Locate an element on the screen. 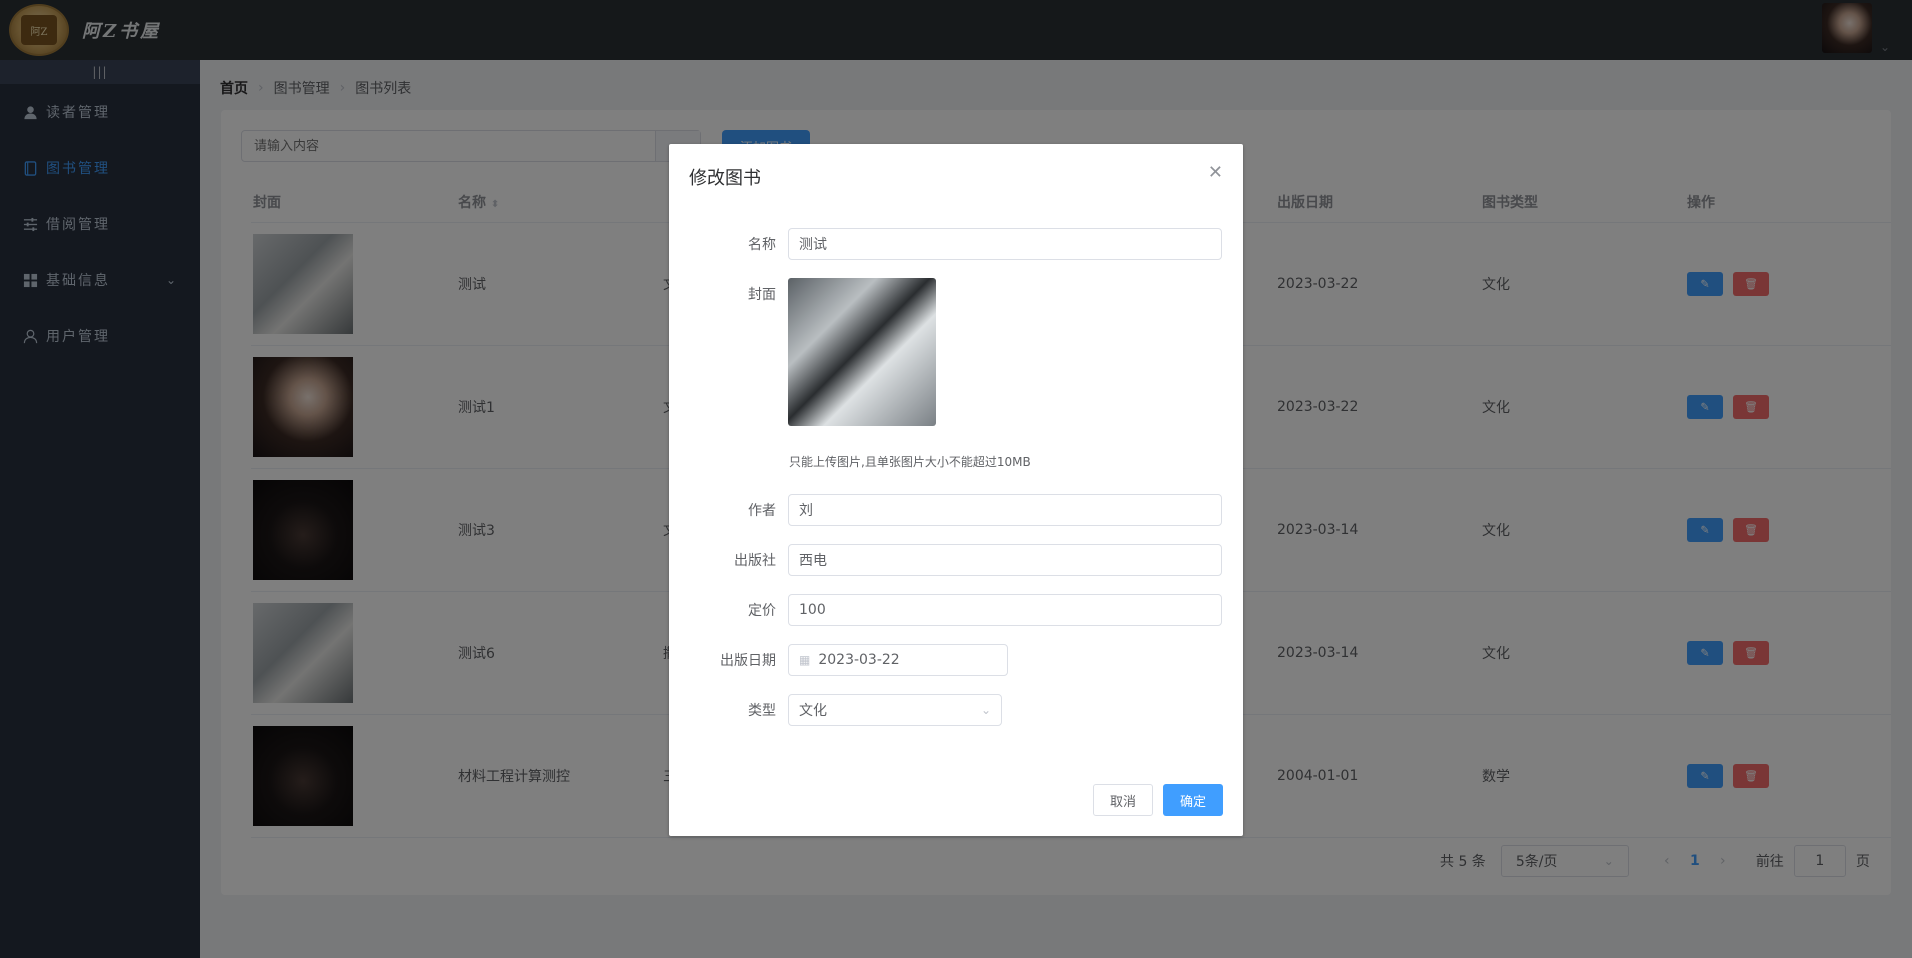  upload-tip: 只能上传图片,且单张图片大小不能超过10MB is located at coordinates (910, 462).